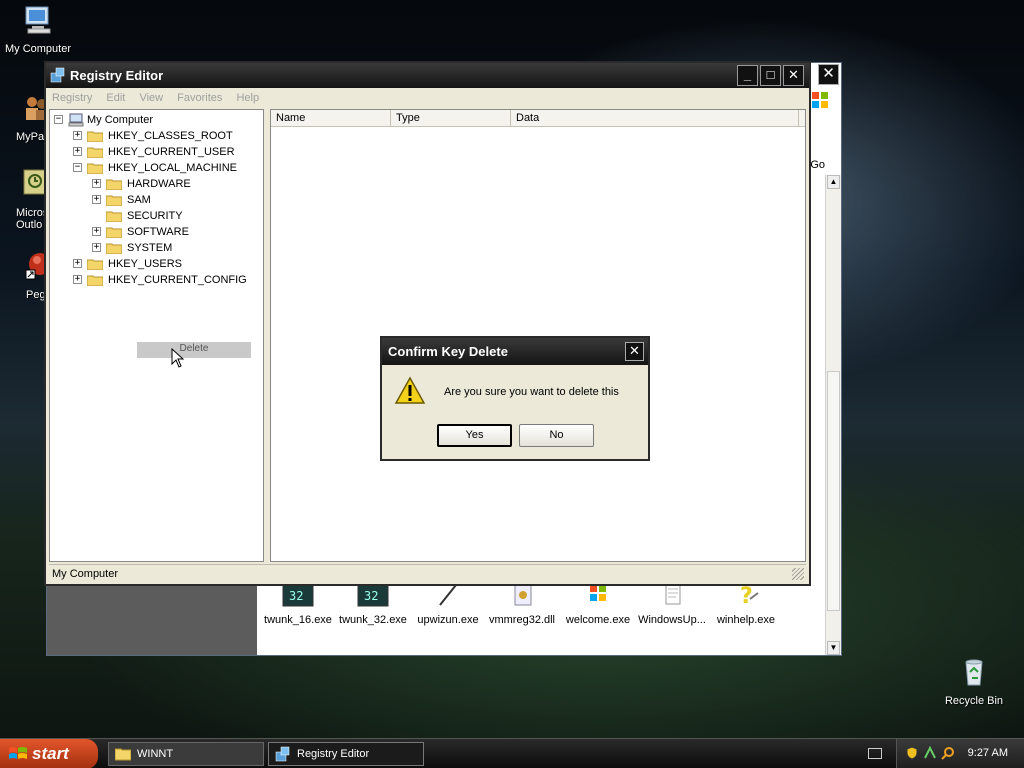  Describe the element at coordinates (974, 681) in the screenshot. I see `desktop-icon-recycle-bin: Recycle Bin` at that location.